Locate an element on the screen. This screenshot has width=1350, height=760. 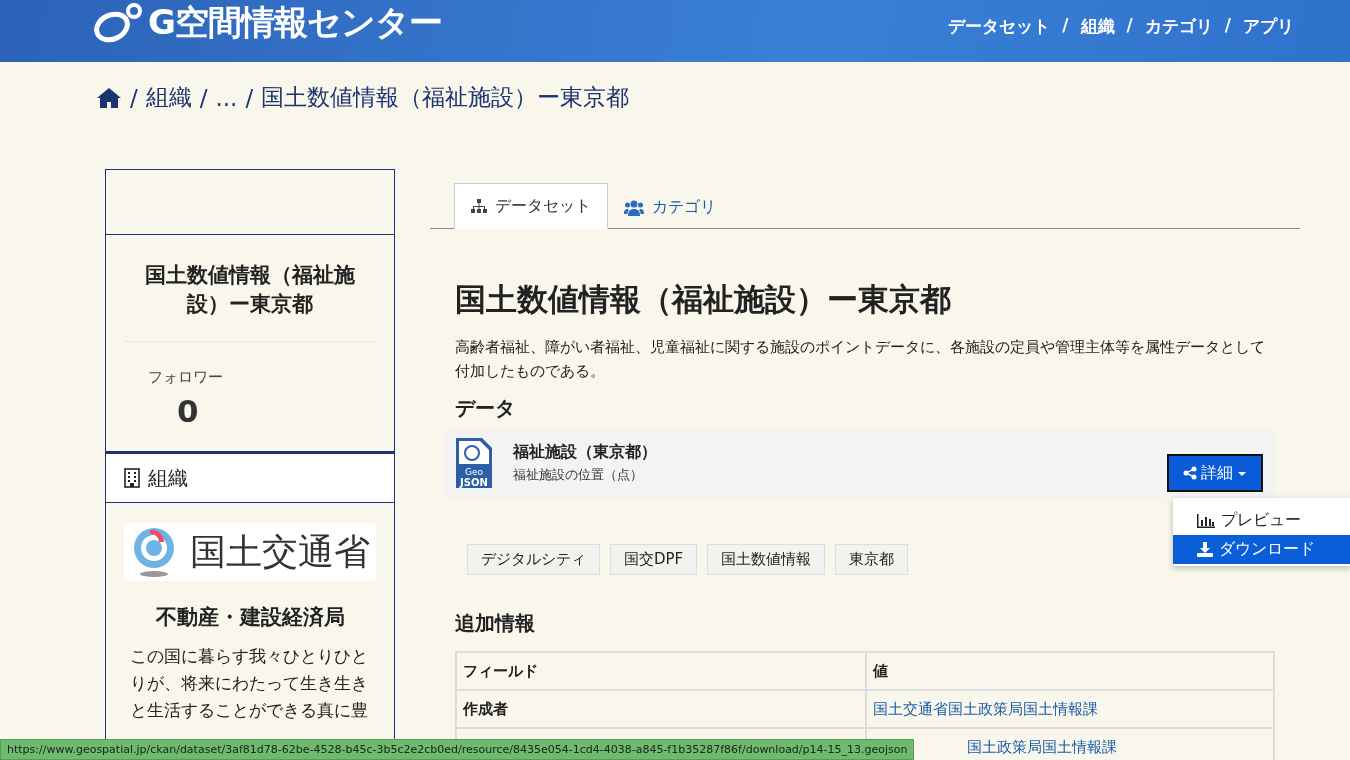
section-heading: 追加情報 is located at coordinates (495, 623).